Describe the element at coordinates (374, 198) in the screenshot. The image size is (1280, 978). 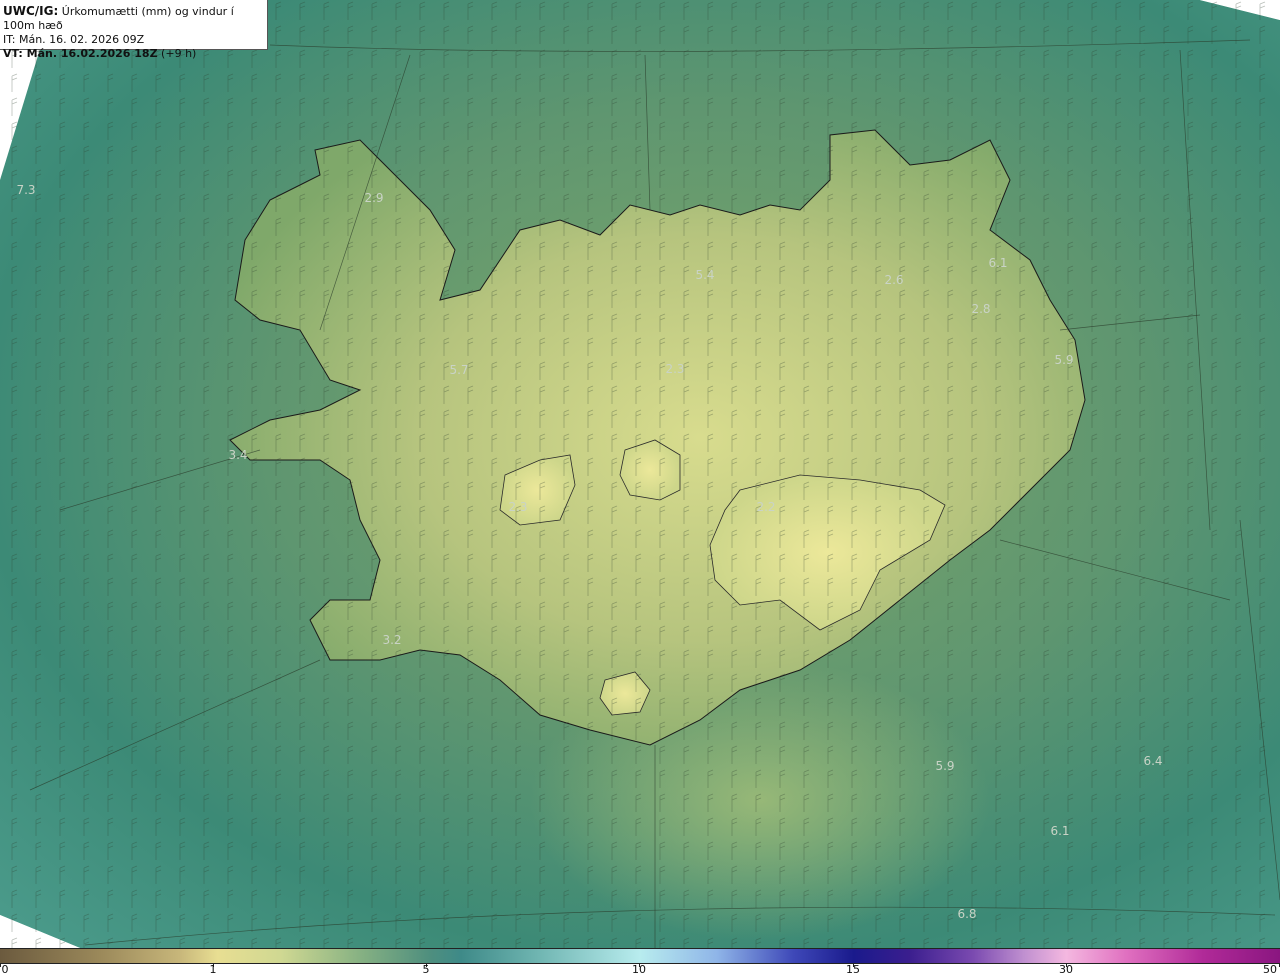
I see `map-value-label: 2.9` at that location.